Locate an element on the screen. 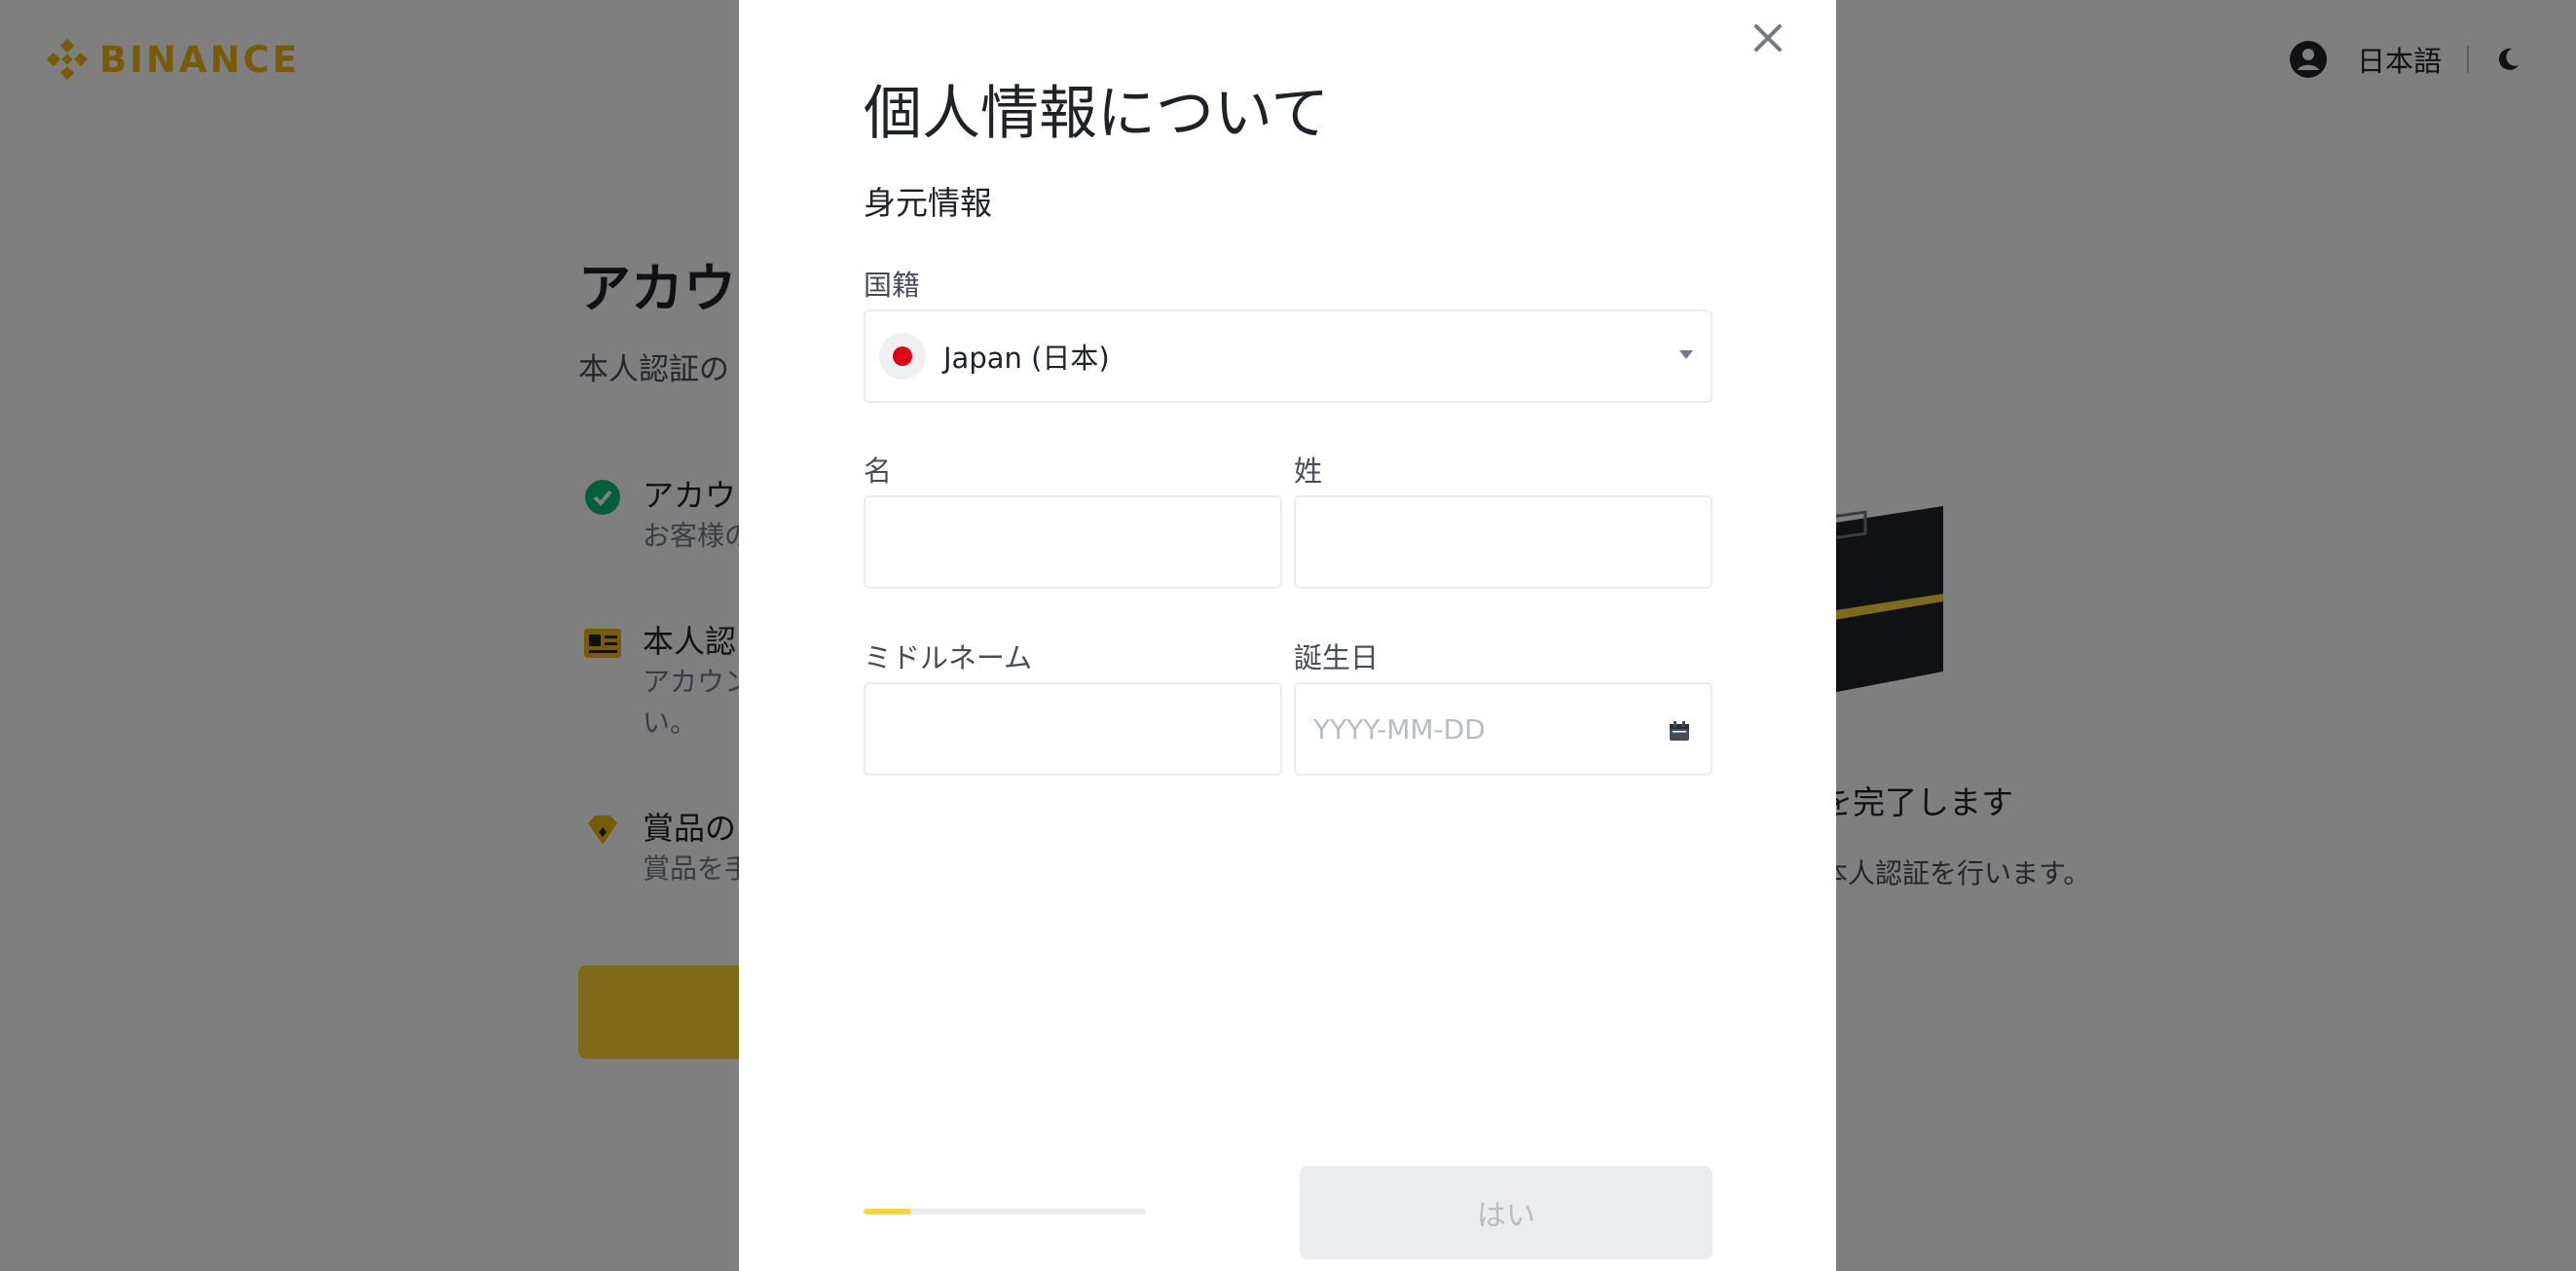  birthday-input is located at coordinates (1503, 729).